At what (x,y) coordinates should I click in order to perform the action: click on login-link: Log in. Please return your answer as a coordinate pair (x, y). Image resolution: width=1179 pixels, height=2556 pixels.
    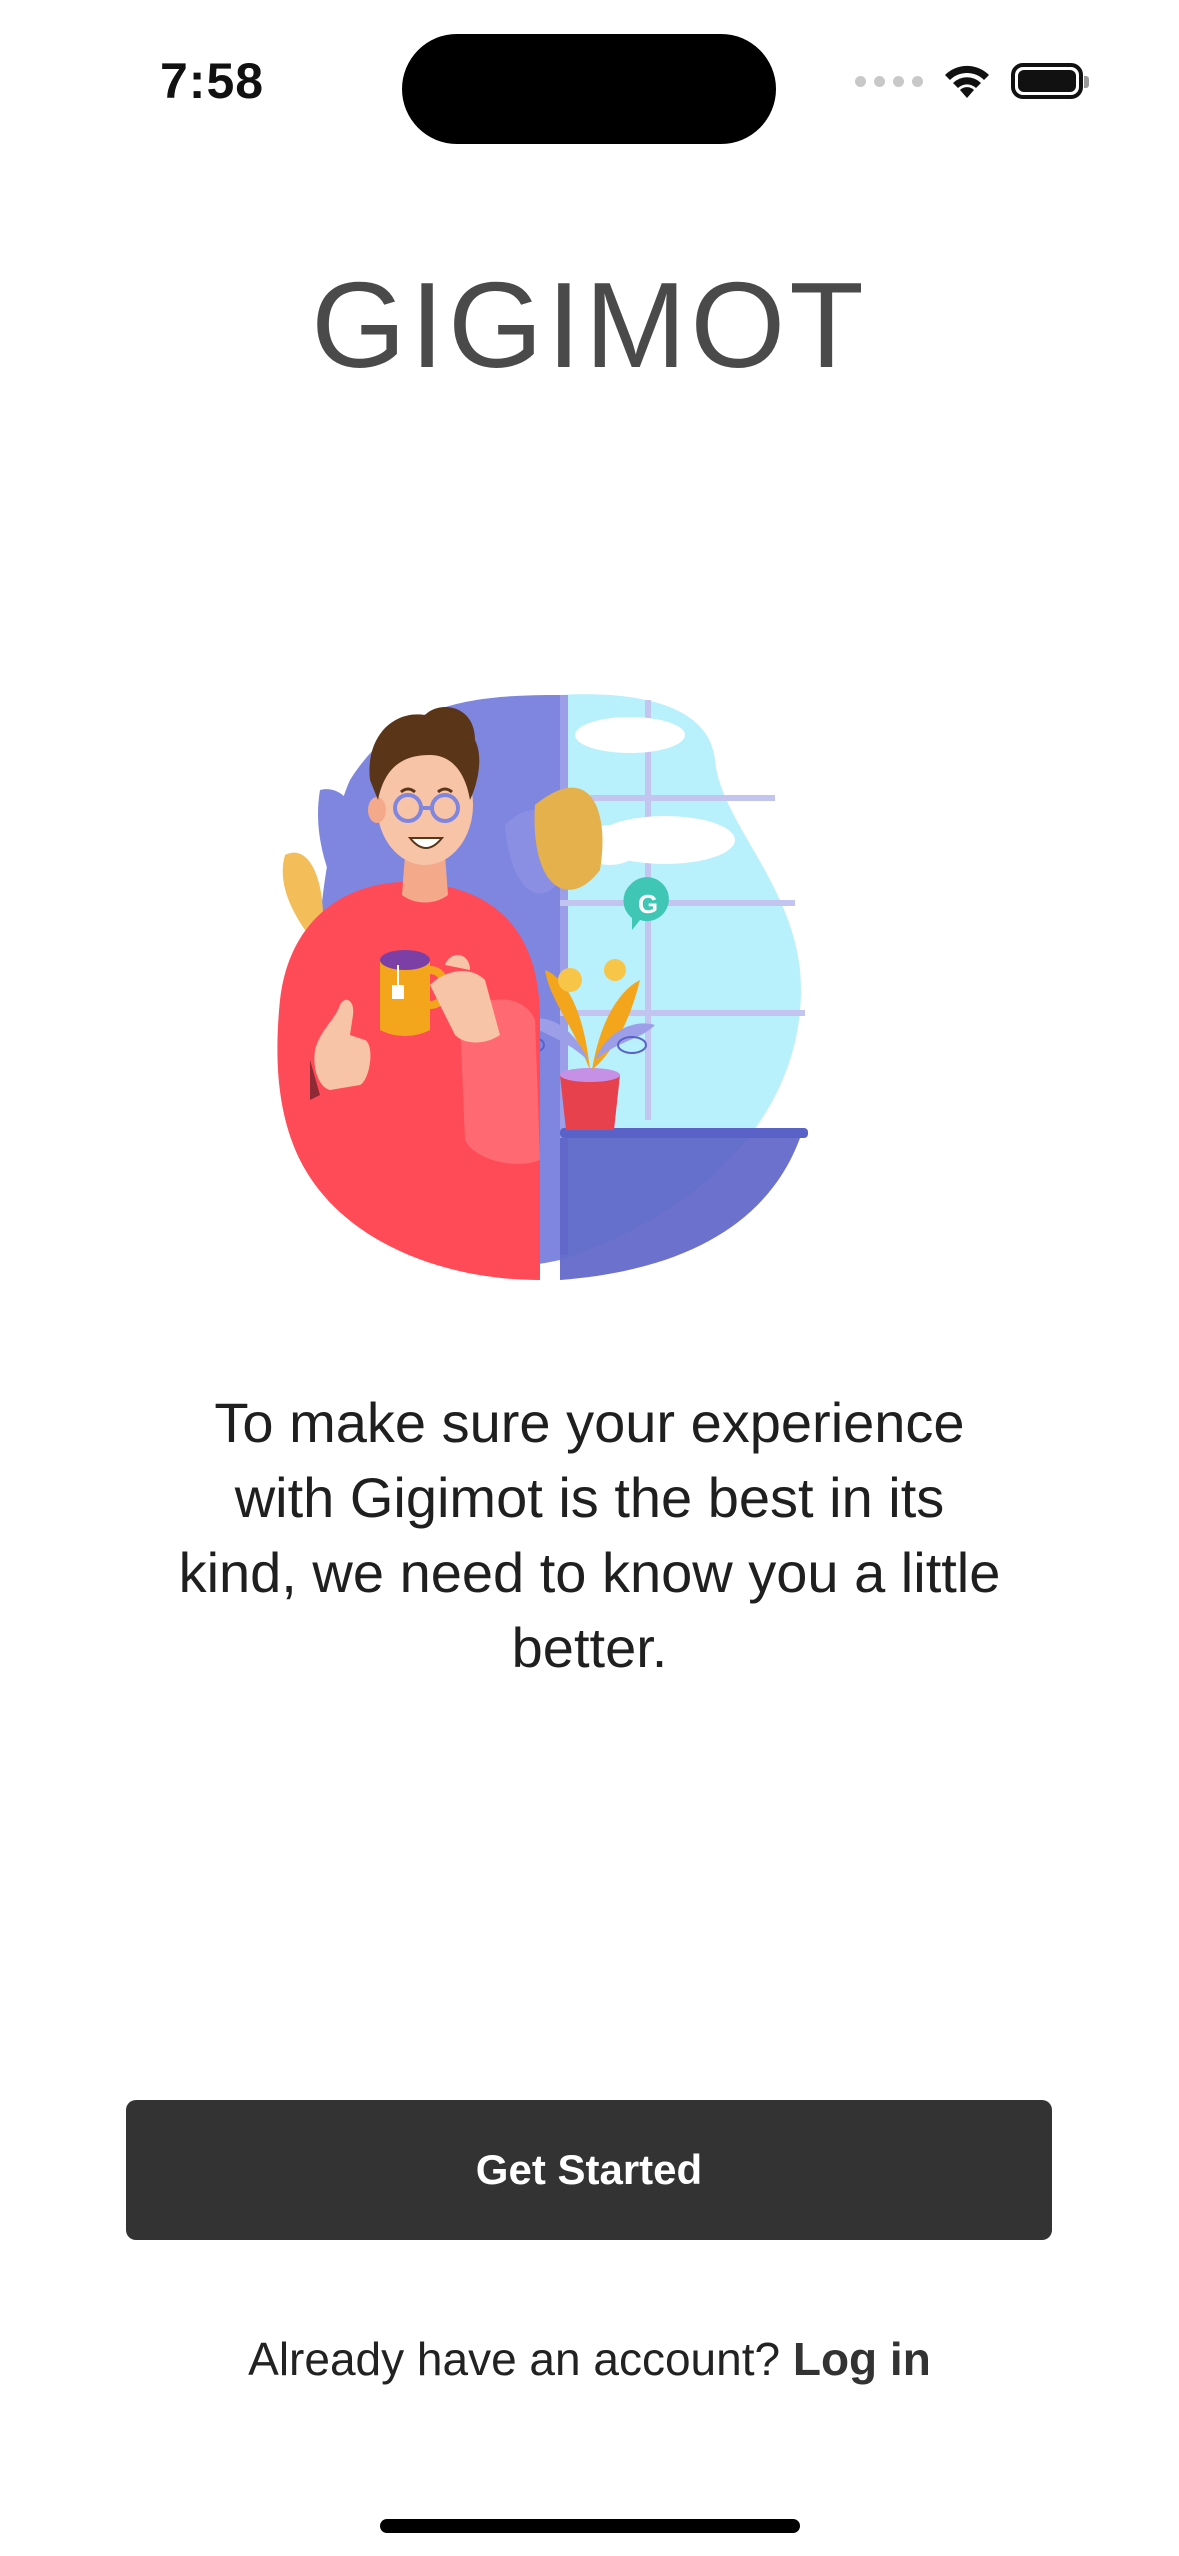
    Looking at the image, I should click on (862, 2359).